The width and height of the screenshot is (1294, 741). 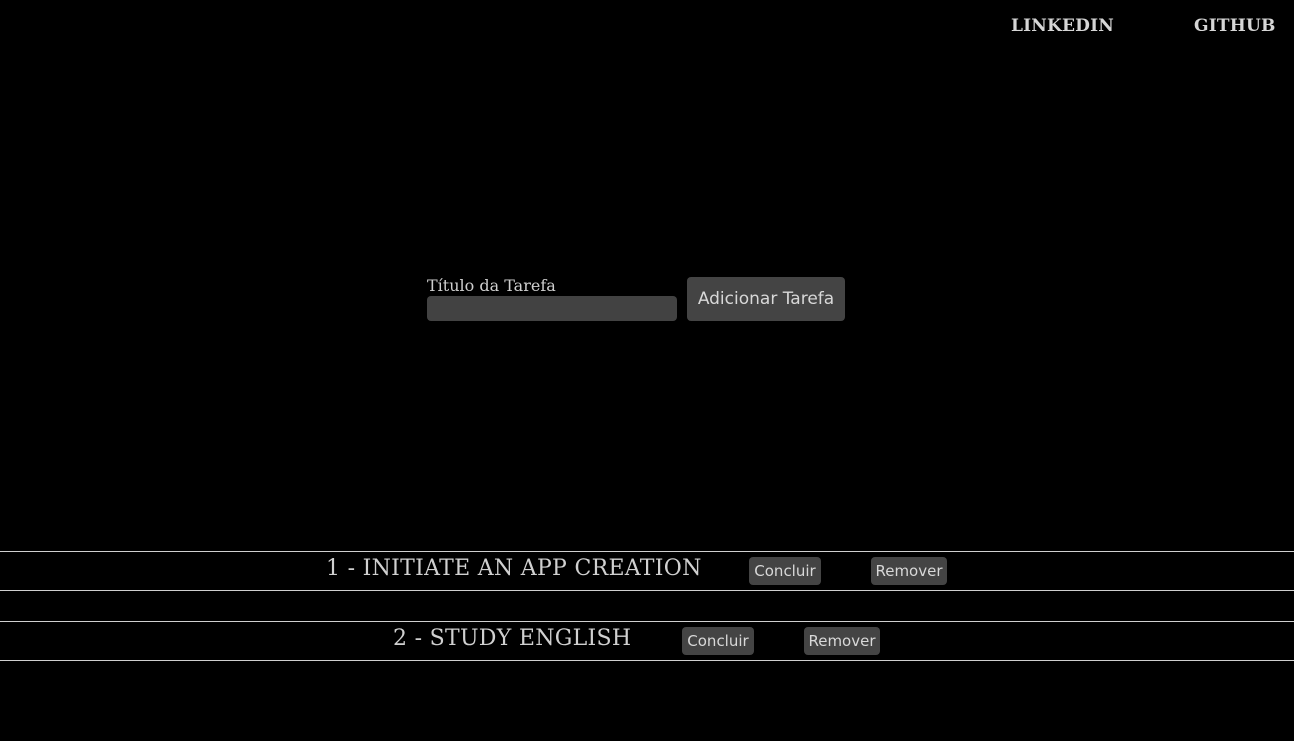 What do you see at coordinates (491, 285) in the screenshot?
I see `task-title-label: Título da Tarefa` at bounding box center [491, 285].